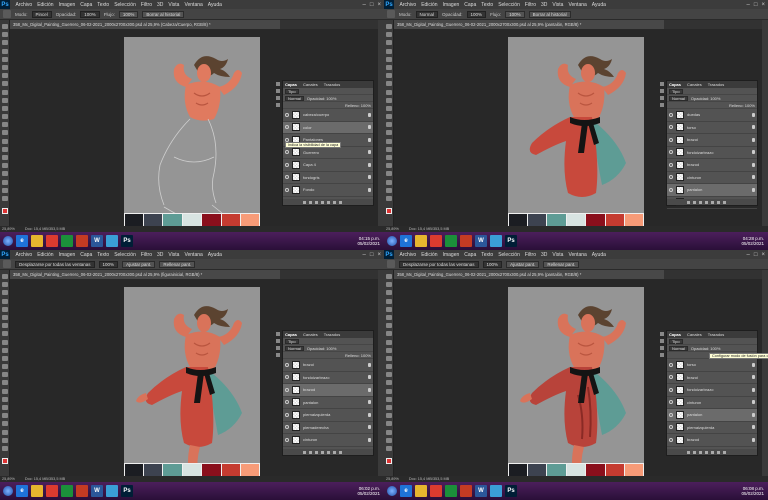 Image resolution: width=768 pixels, height=500 pixels. I want to click on fx-icon, so click(310, 452).